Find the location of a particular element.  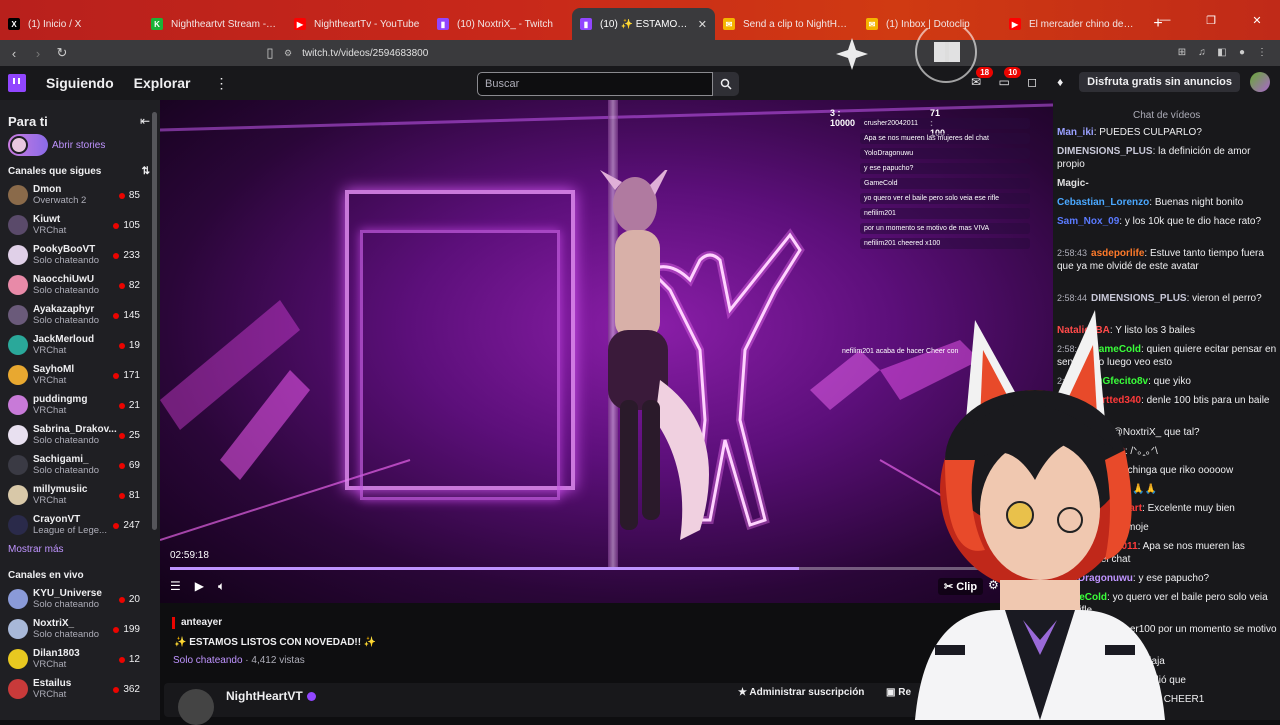

user-avatar is located at coordinates (1260, 82).